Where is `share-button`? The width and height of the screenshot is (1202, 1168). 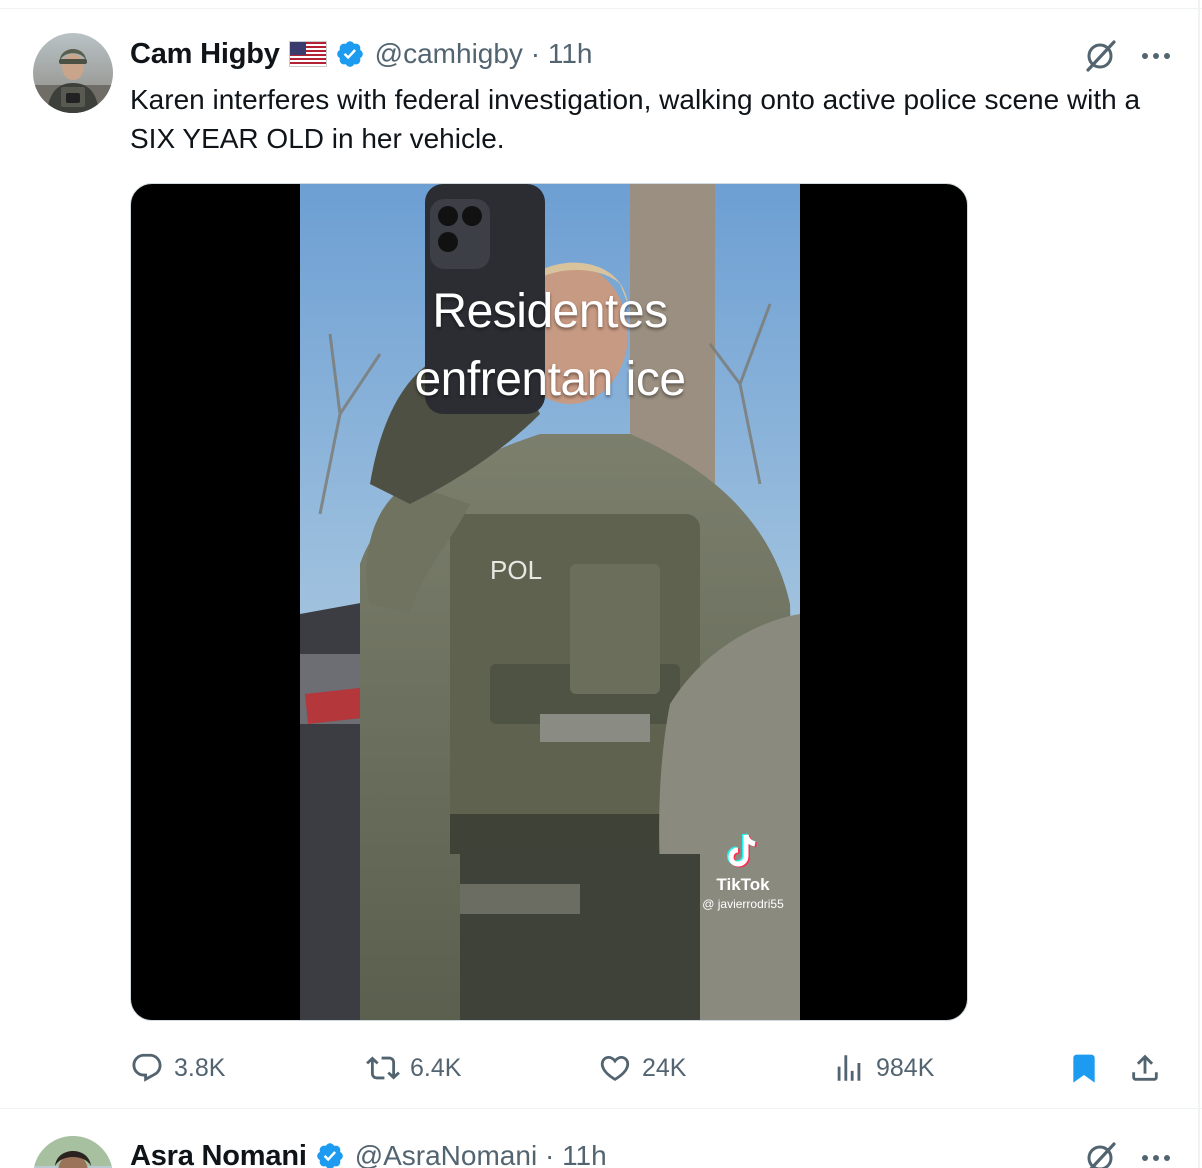 share-button is located at coordinates (1150, 1068).